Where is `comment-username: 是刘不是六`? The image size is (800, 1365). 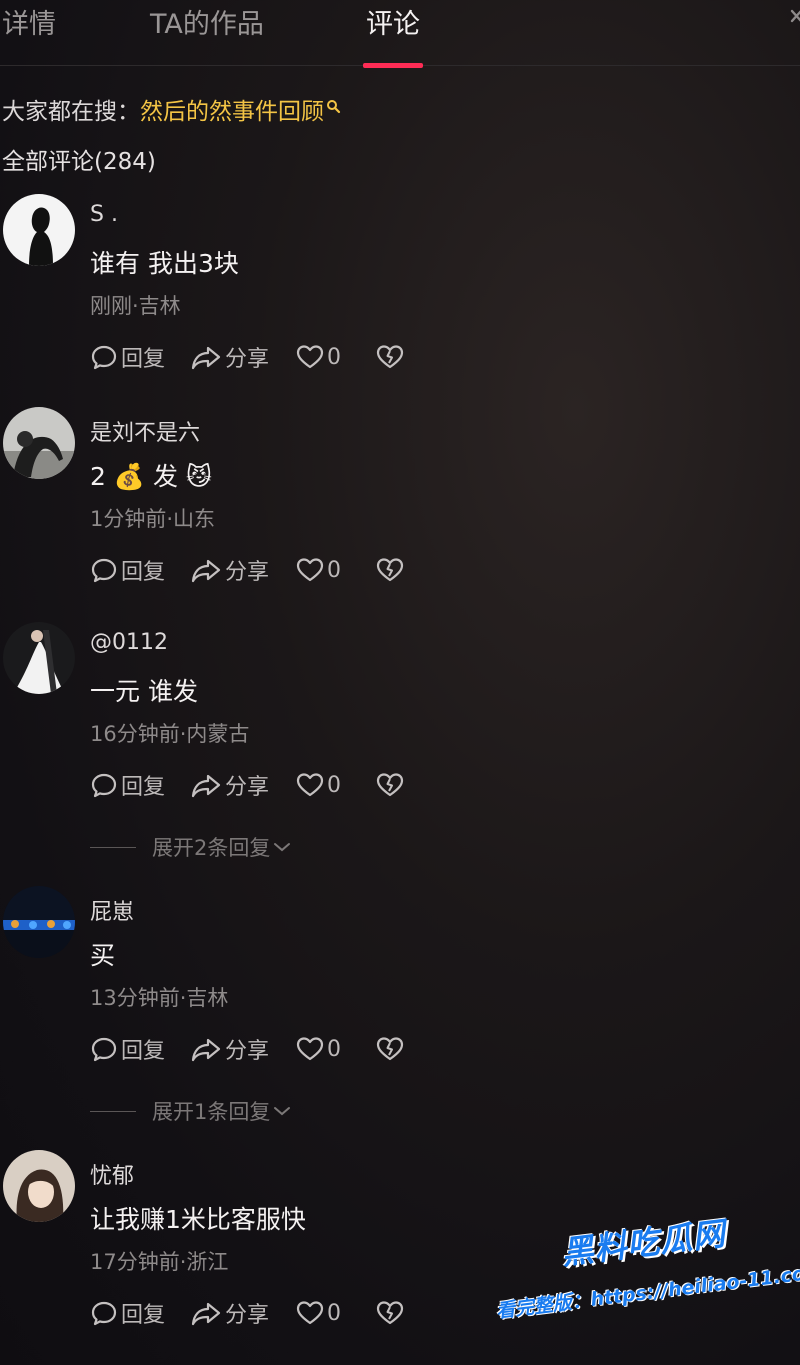 comment-username: 是刘不是六 is located at coordinates (145, 431).